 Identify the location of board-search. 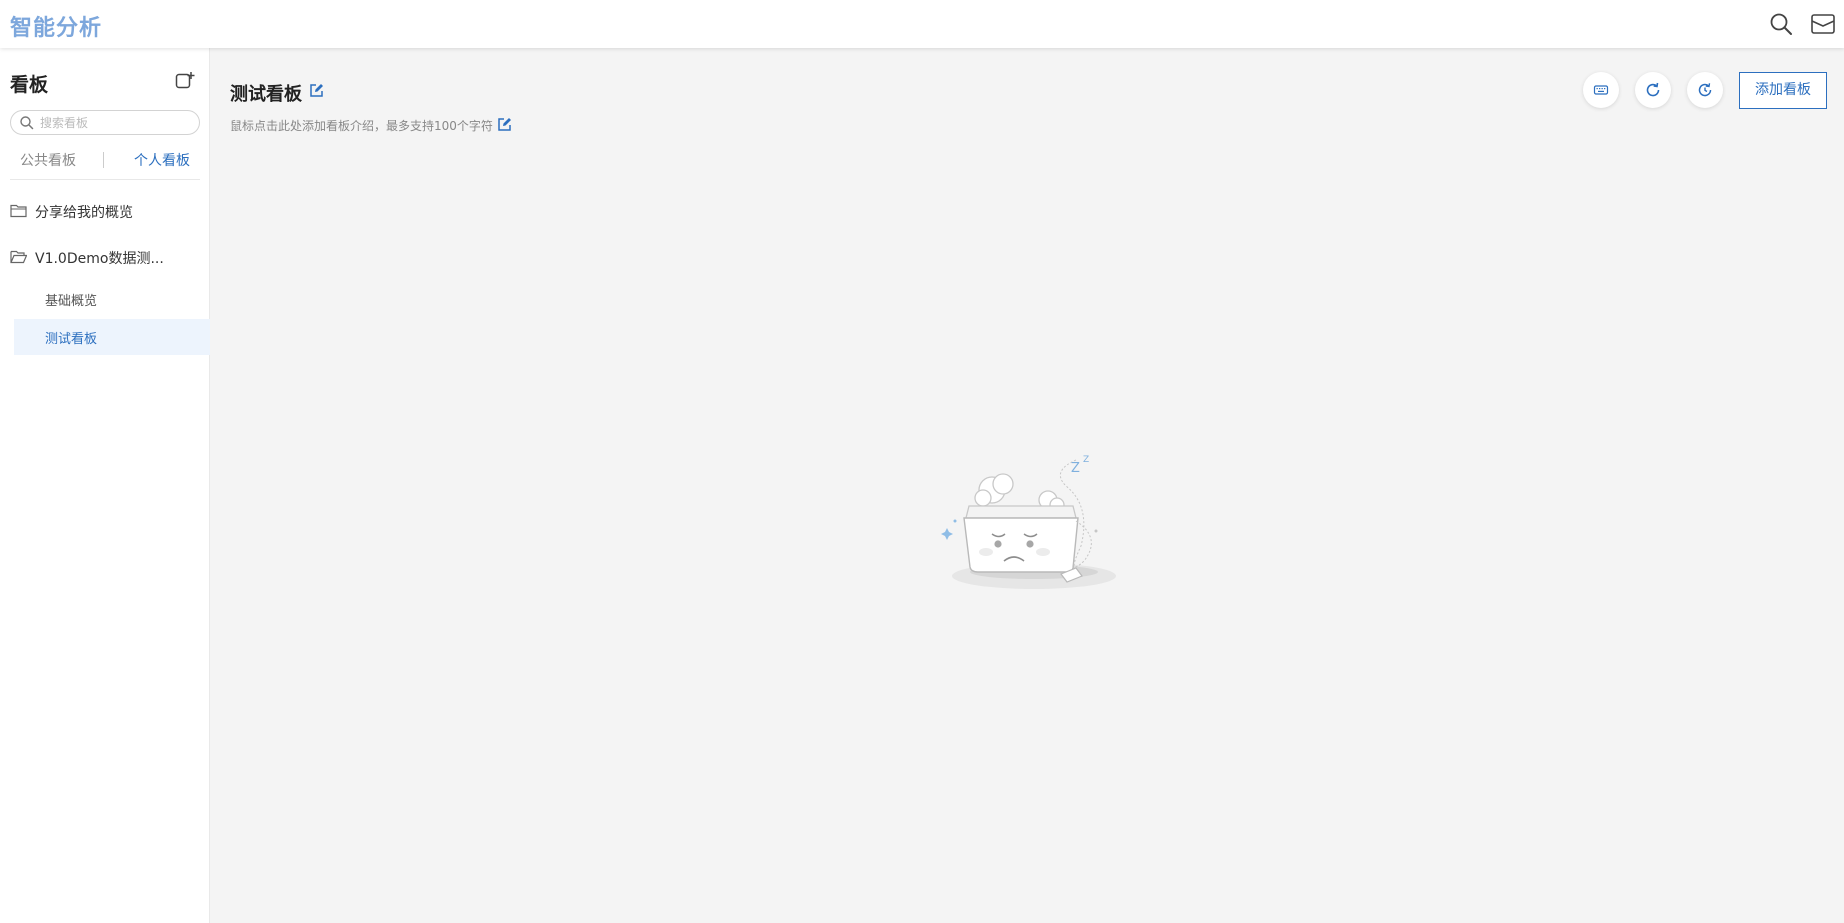
(105, 122).